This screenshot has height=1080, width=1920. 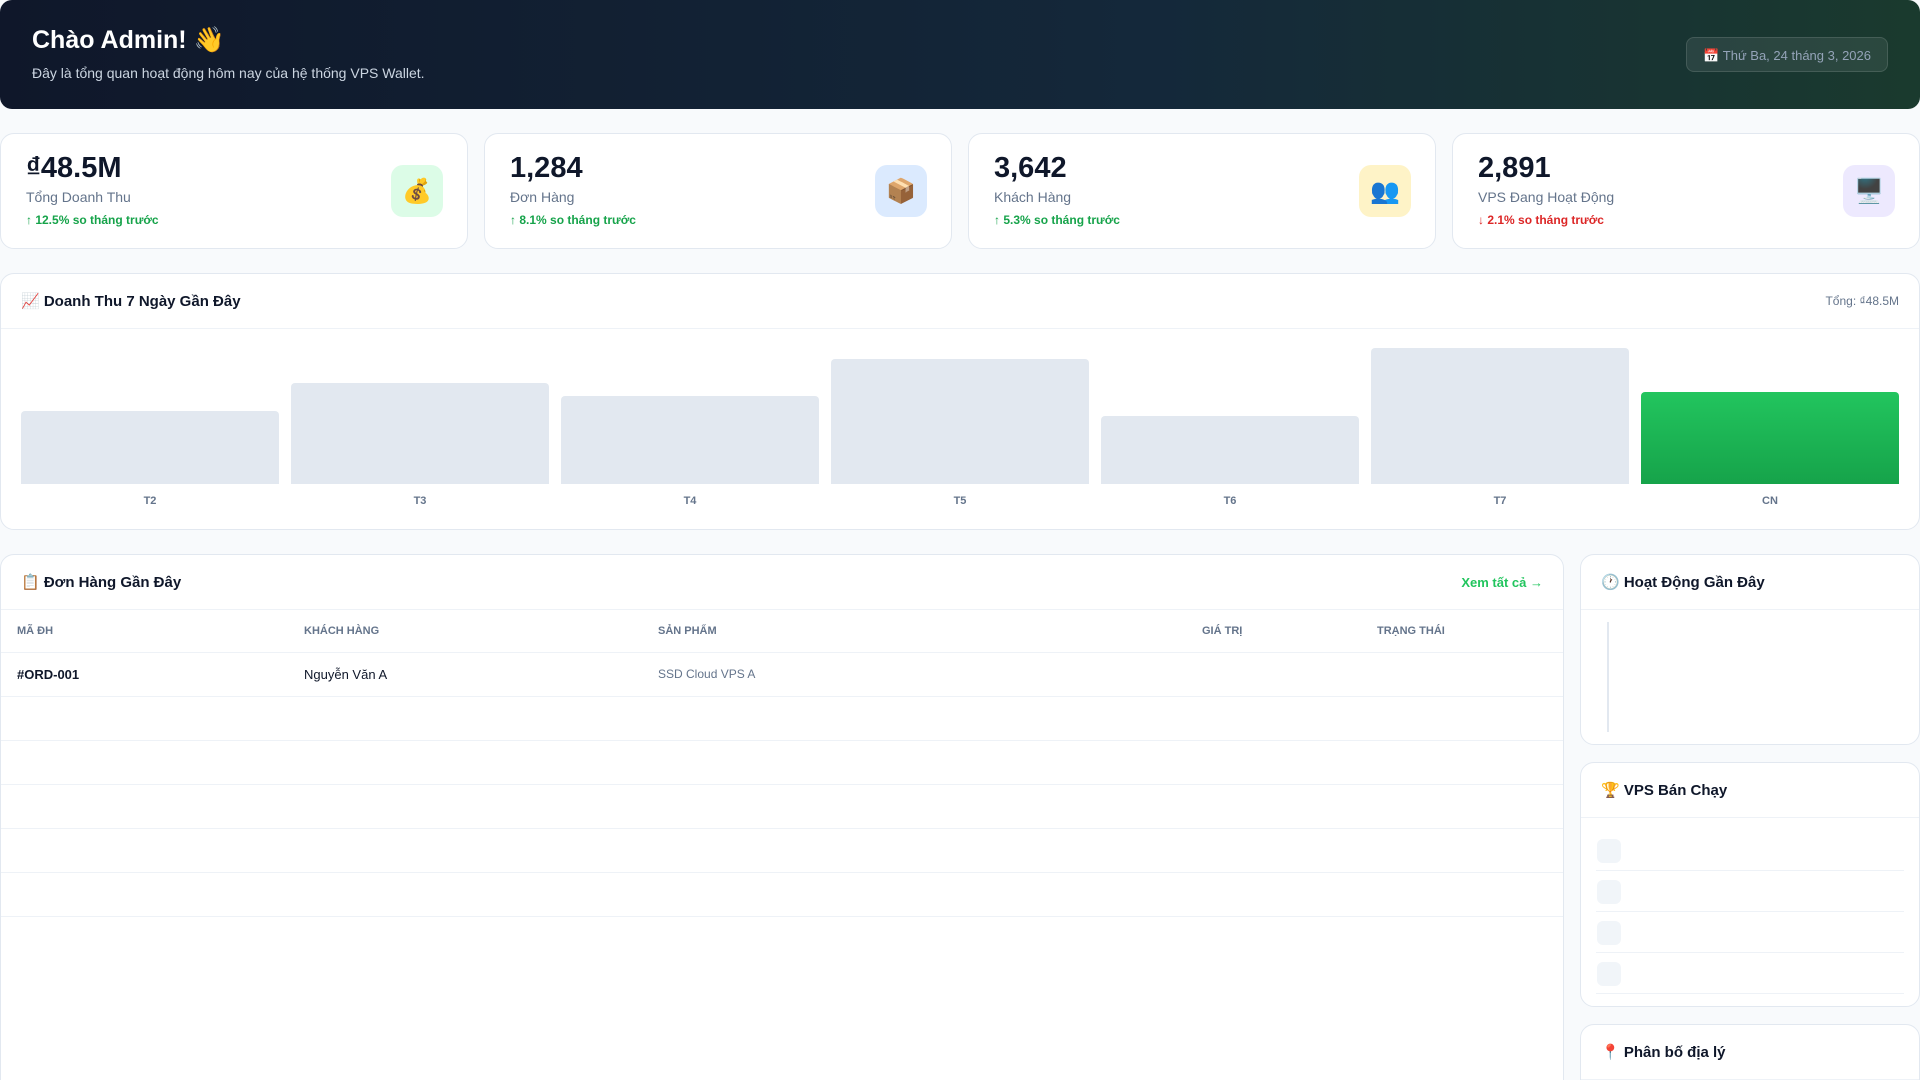 I want to click on revenue-bar-t7, so click(x=1500, y=416).